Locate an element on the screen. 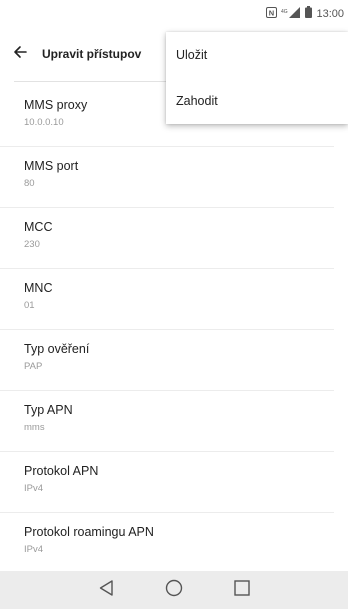 The height and width of the screenshot is (609, 348). setting-auth-type: Typ ověření PAP is located at coordinates (167, 360).